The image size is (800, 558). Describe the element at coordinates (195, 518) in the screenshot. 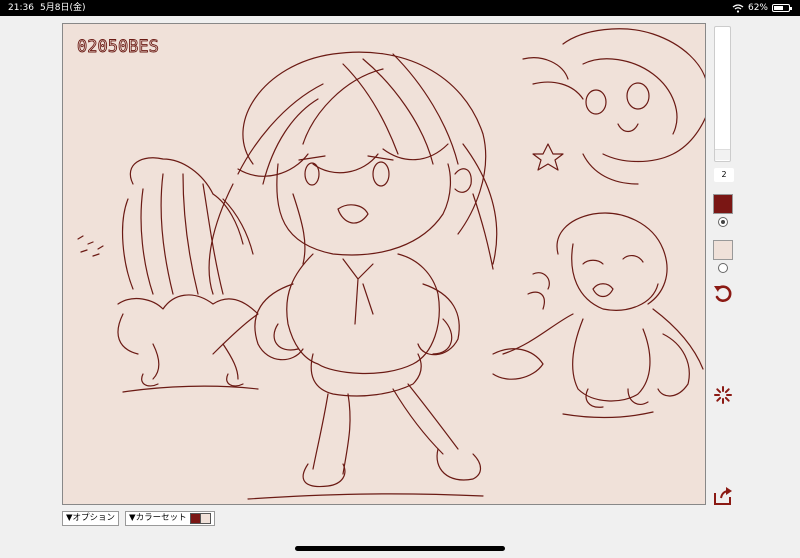

I see `colorset-swatch-dark` at that location.